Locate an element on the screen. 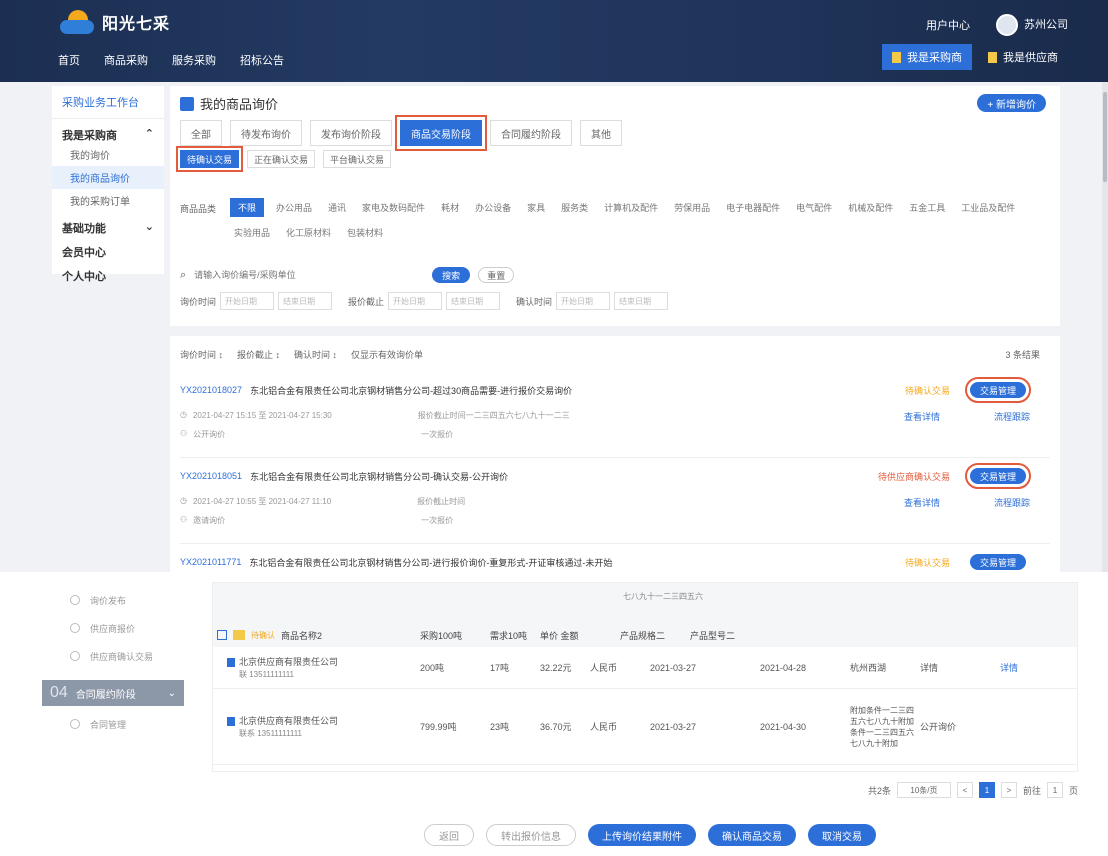 The width and height of the screenshot is (1108, 856). folder-icon is located at coordinates (239, 635).